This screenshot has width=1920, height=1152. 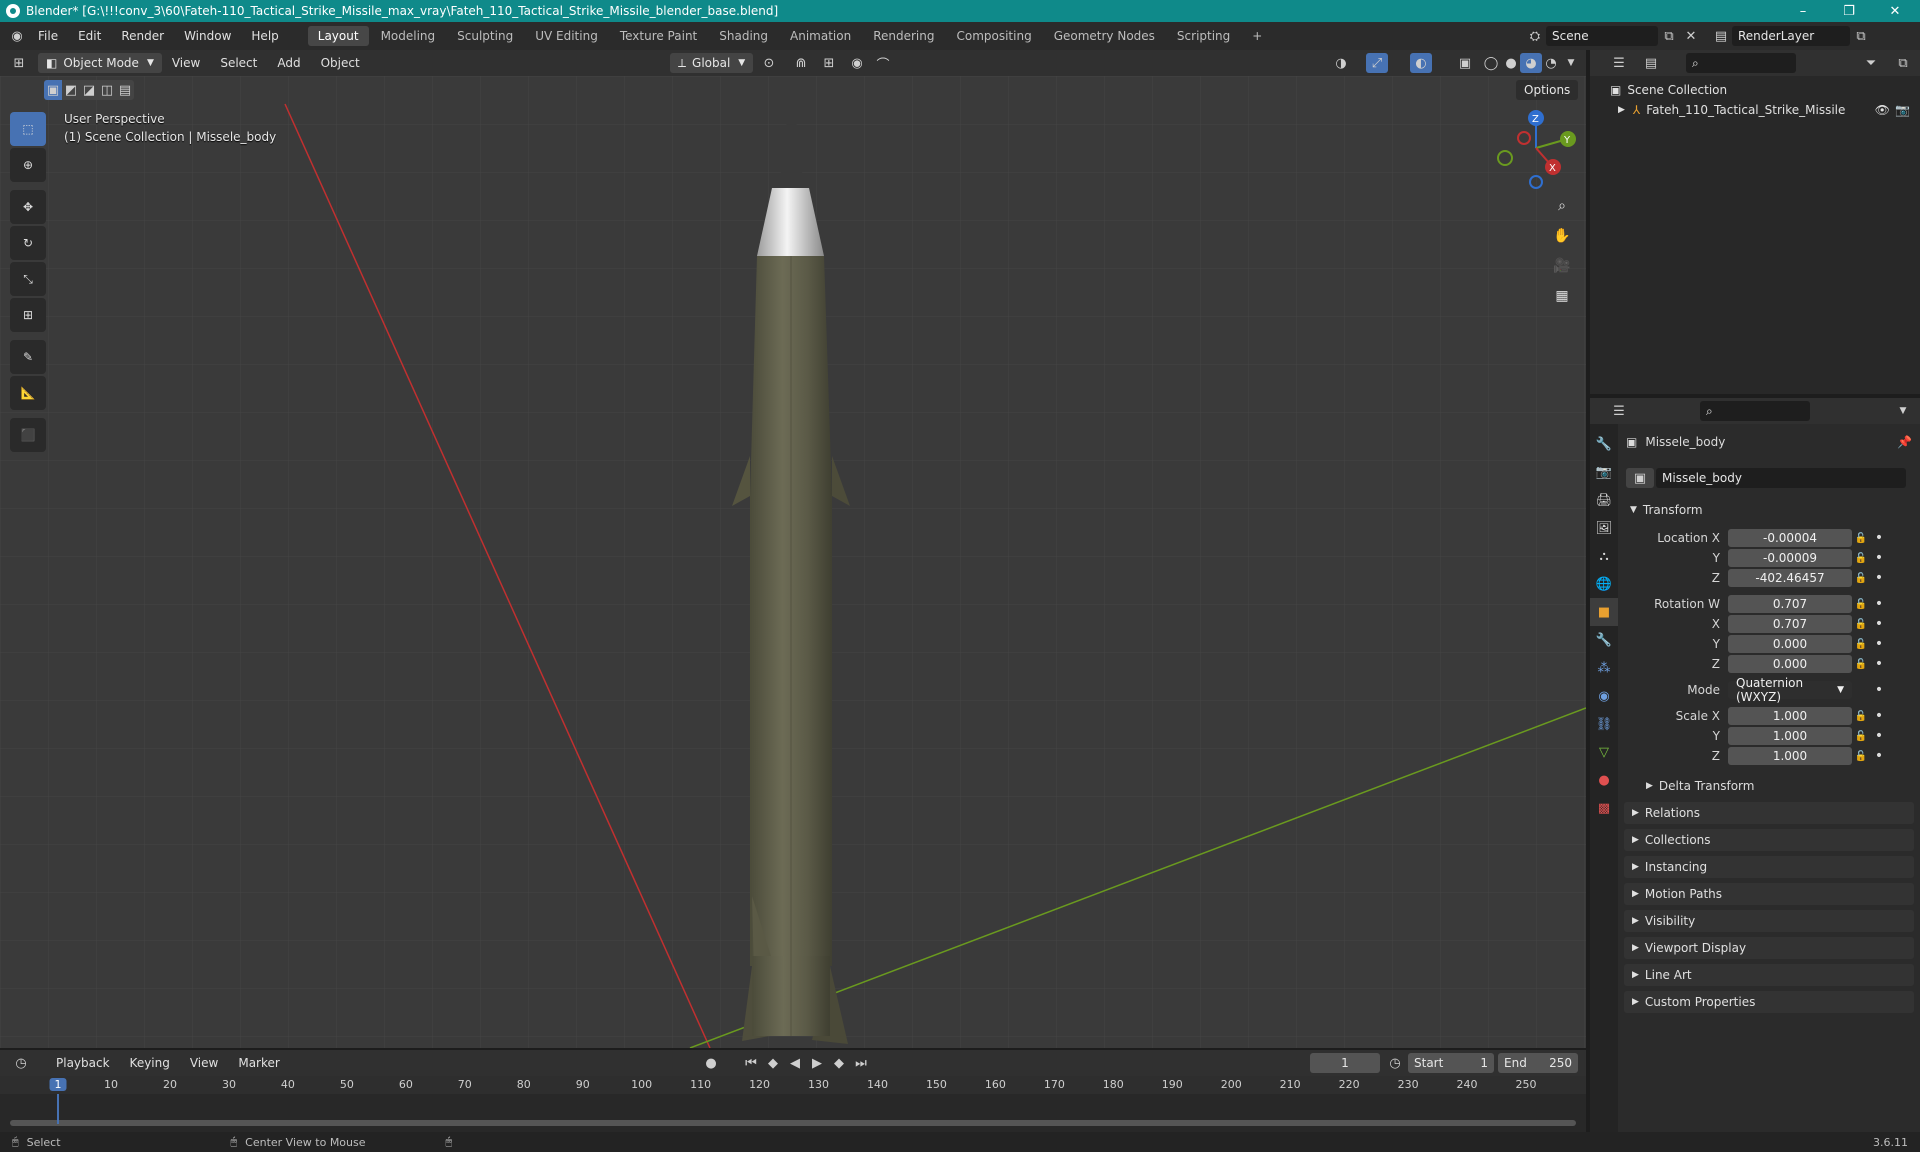 What do you see at coordinates (1604, 808) in the screenshot?
I see `texture-tab-icon: ▩` at bounding box center [1604, 808].